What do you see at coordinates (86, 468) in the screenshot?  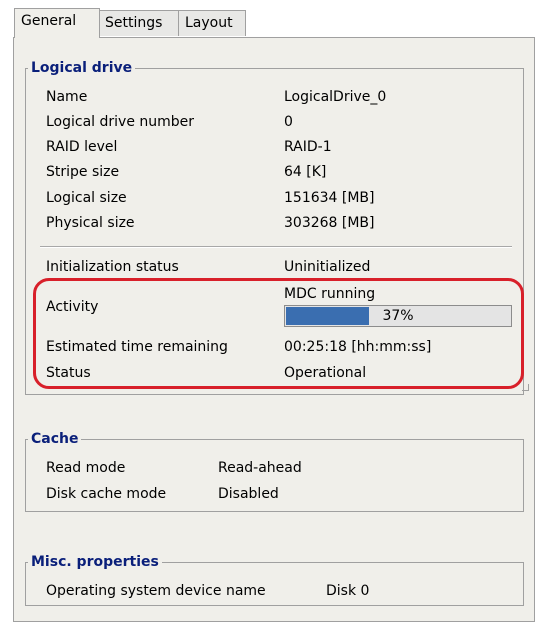 I see `read-mode-label: Read mode` at bounding box center [86, 468].